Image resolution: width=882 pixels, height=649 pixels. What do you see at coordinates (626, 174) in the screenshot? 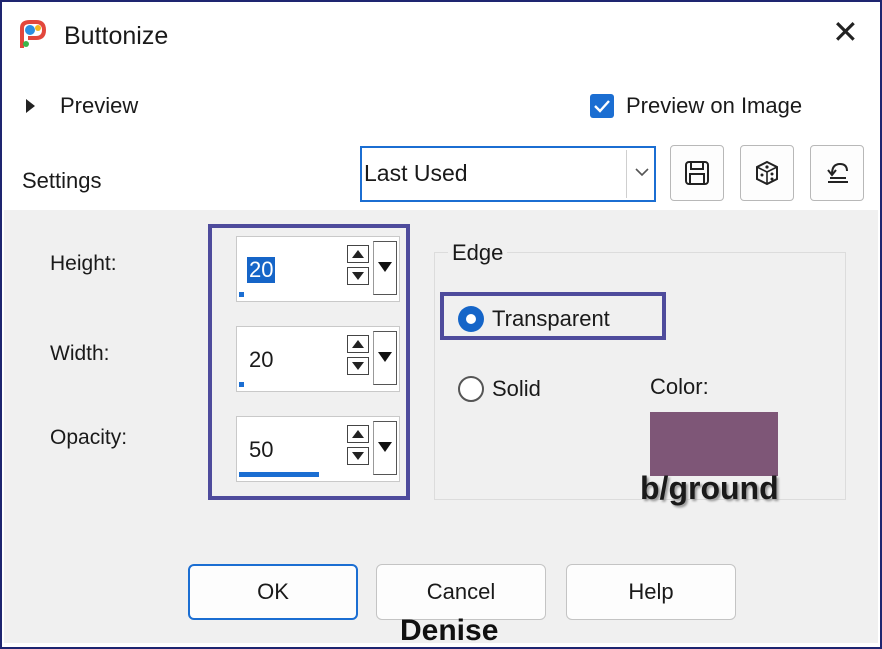
I see `dropdown-divider` at bounding box center [626, 174].